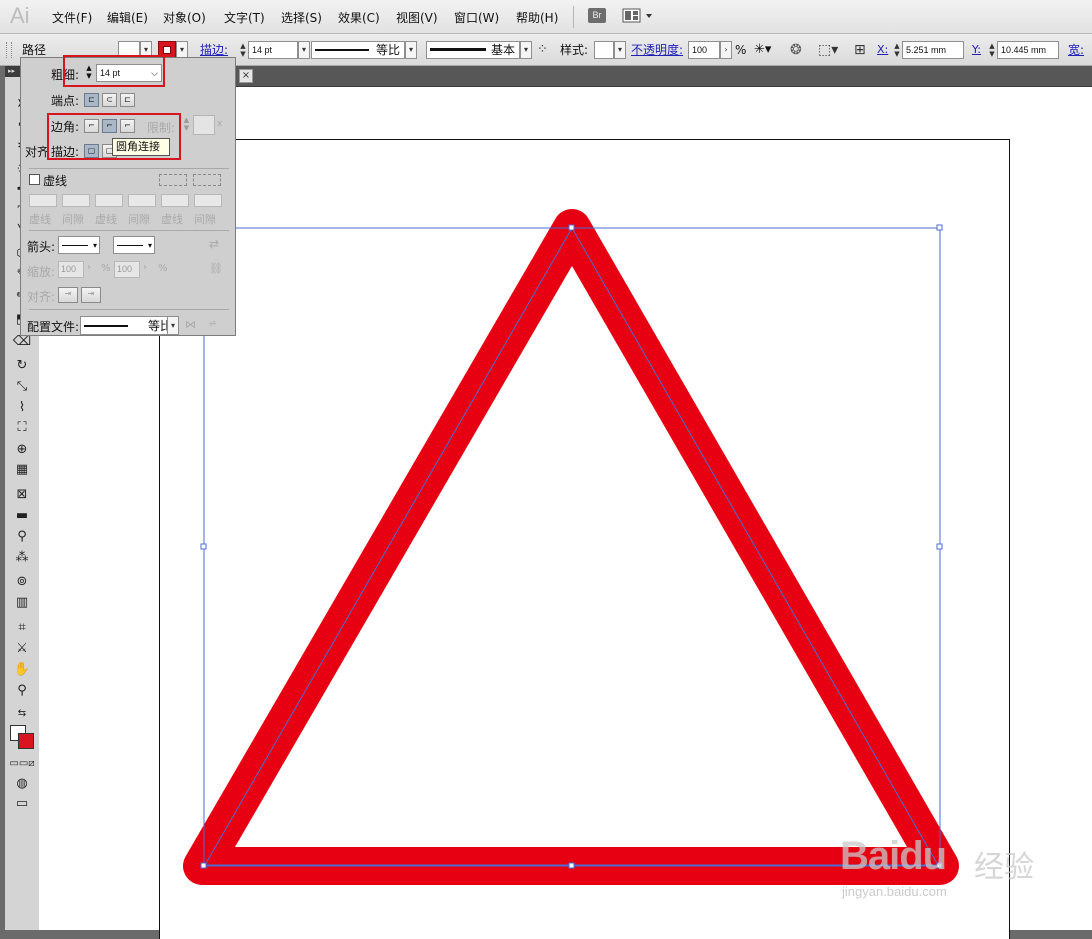  I want to click on dash-caption-2: 虚线, so click(106, 219).